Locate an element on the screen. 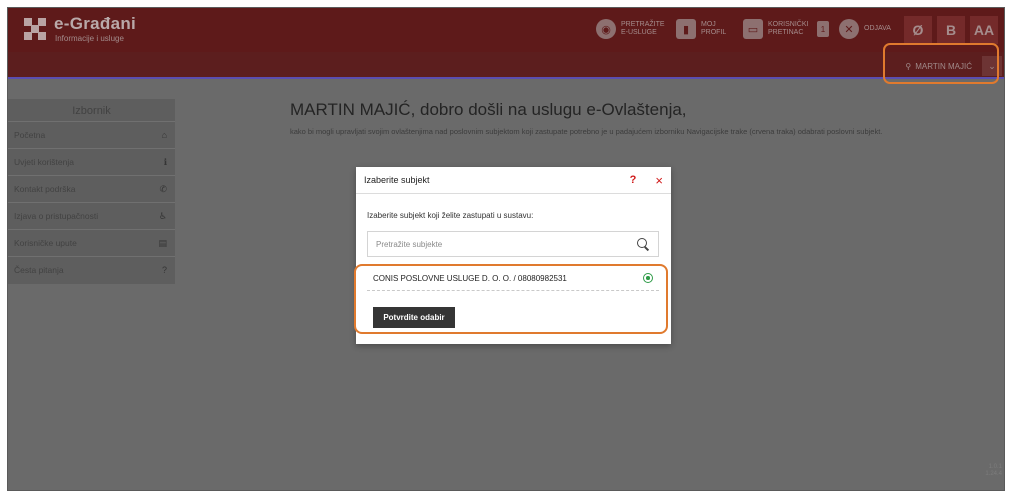 The image size is (1009, 495). sidebar-item-label: Uvjeti korištenja is located at coordinates (44, 162).